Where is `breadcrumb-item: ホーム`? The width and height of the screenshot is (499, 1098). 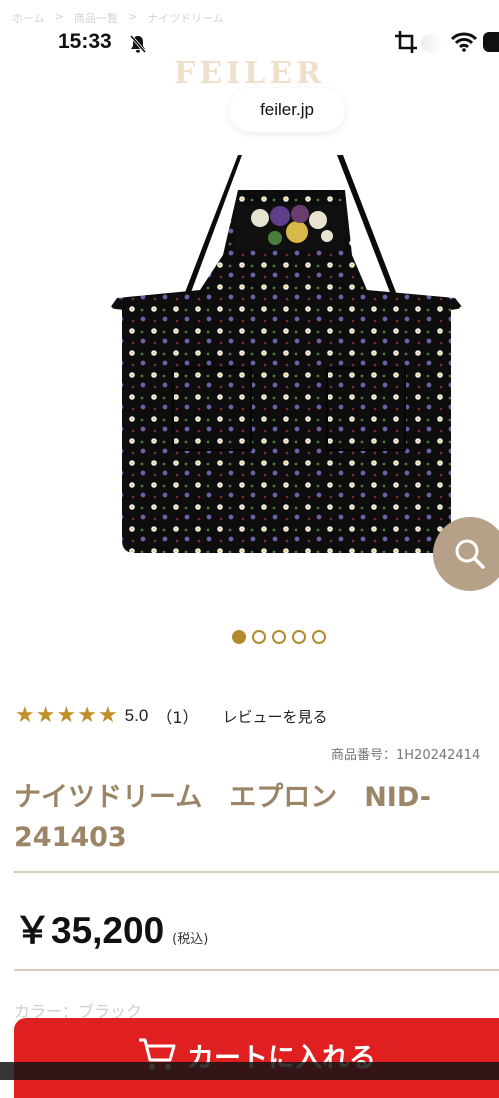 breadcrumb-item: ホーム is located at coordinates (28, 18).